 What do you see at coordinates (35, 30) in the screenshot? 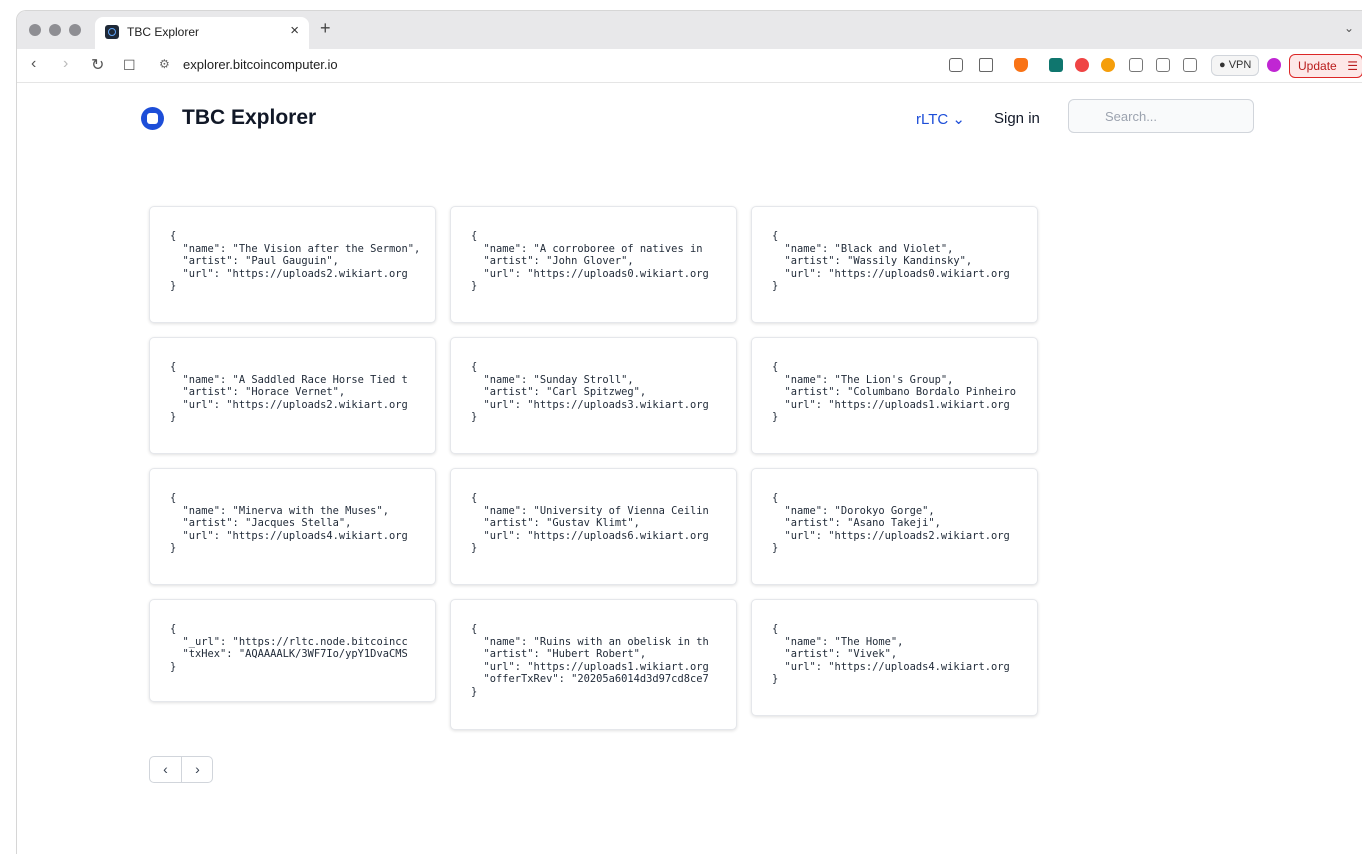
I see `close-window-icon` at bounding box center [35, 30].